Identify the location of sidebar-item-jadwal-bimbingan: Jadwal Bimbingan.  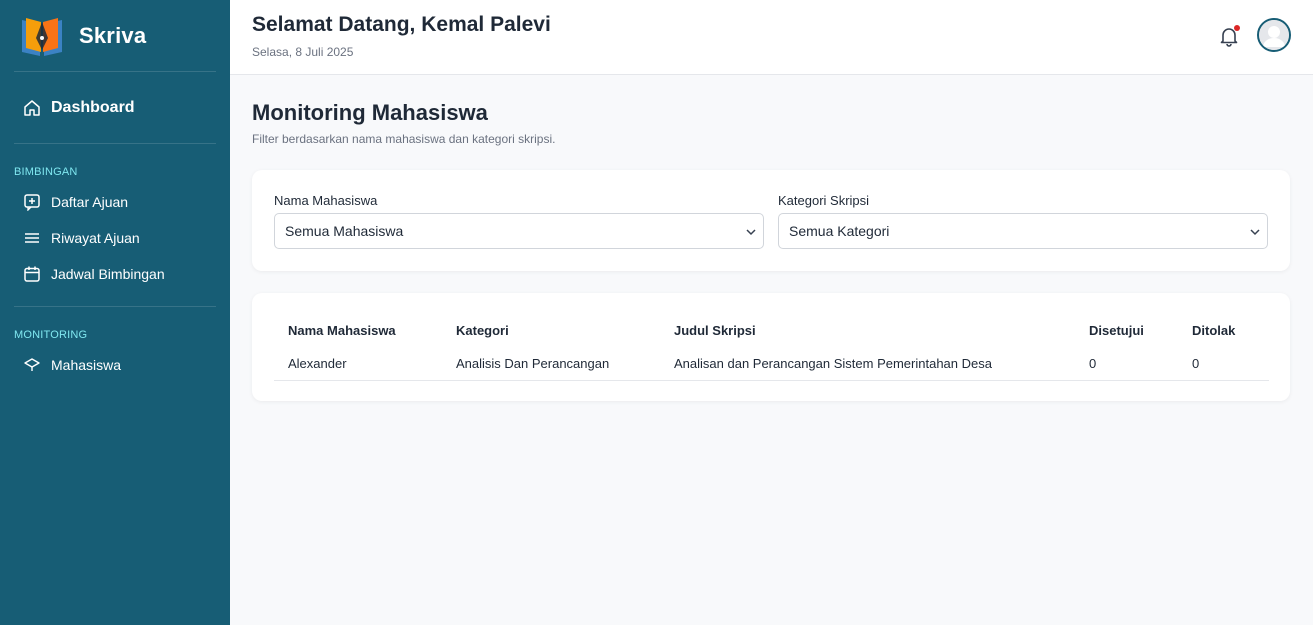
(115, 274).